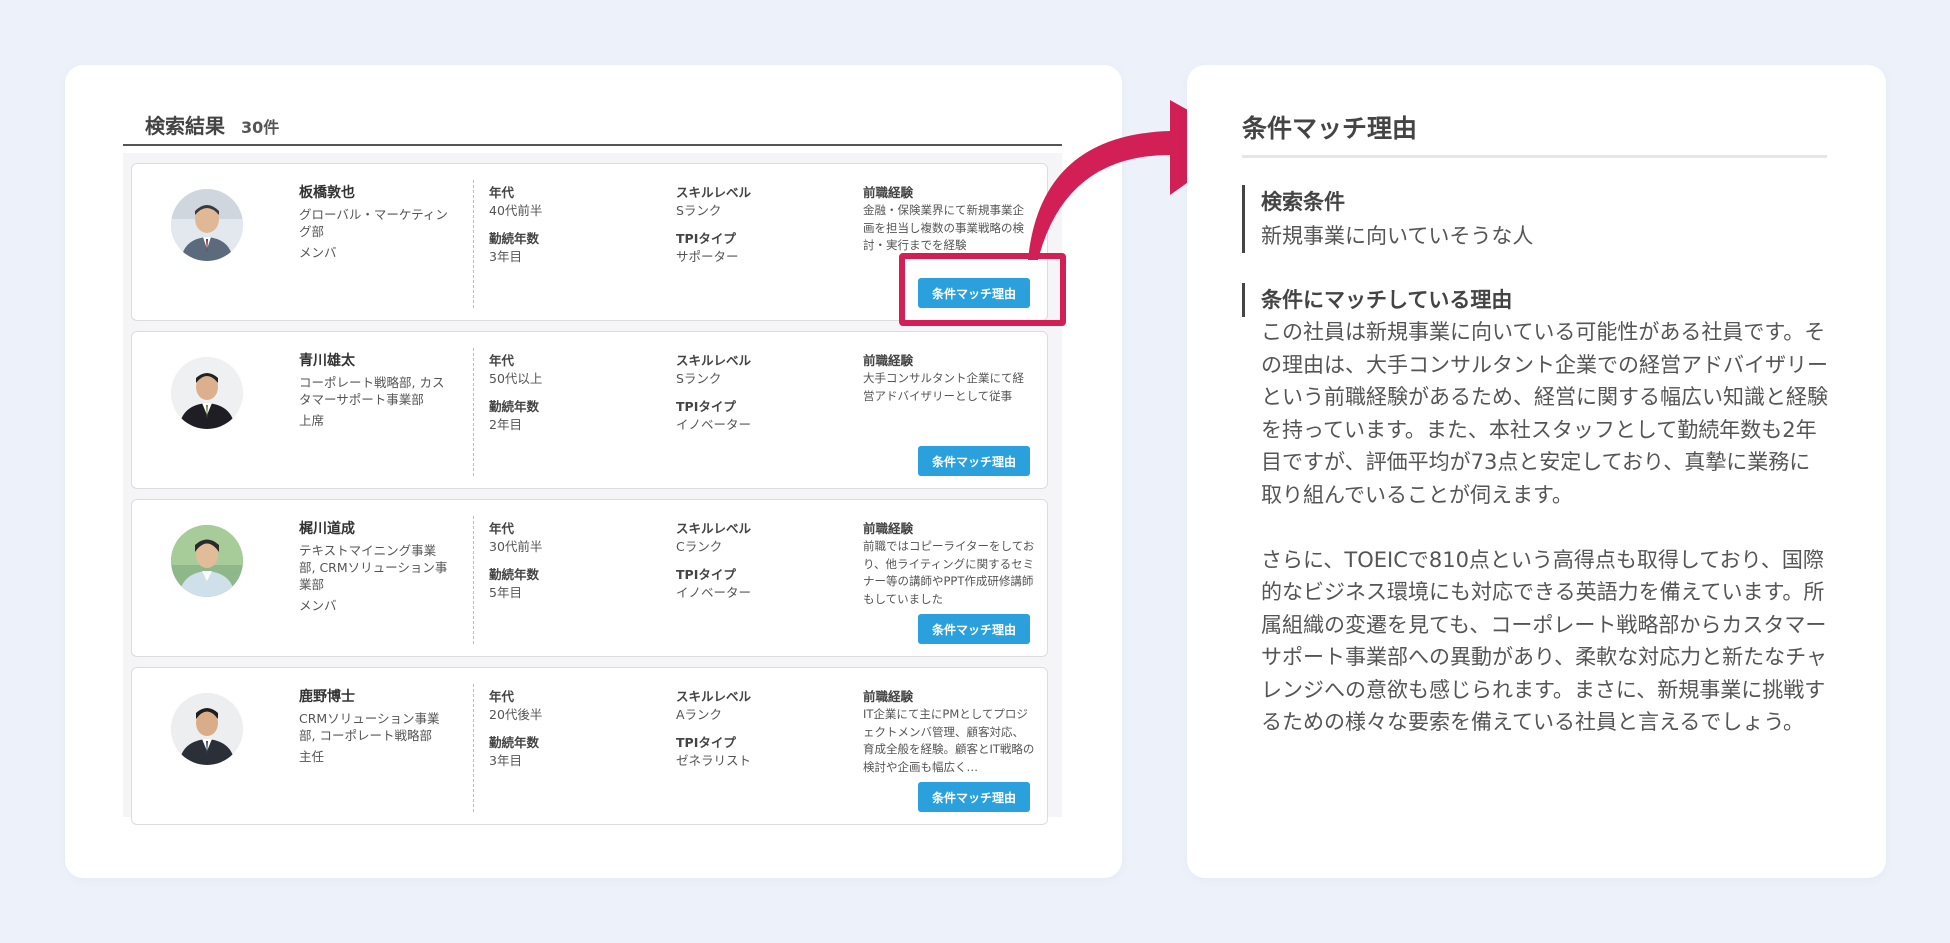  Describe the element at coordinates (592, 128) in the screenshot. I see `results-header: 検索結果 30件` at that location.